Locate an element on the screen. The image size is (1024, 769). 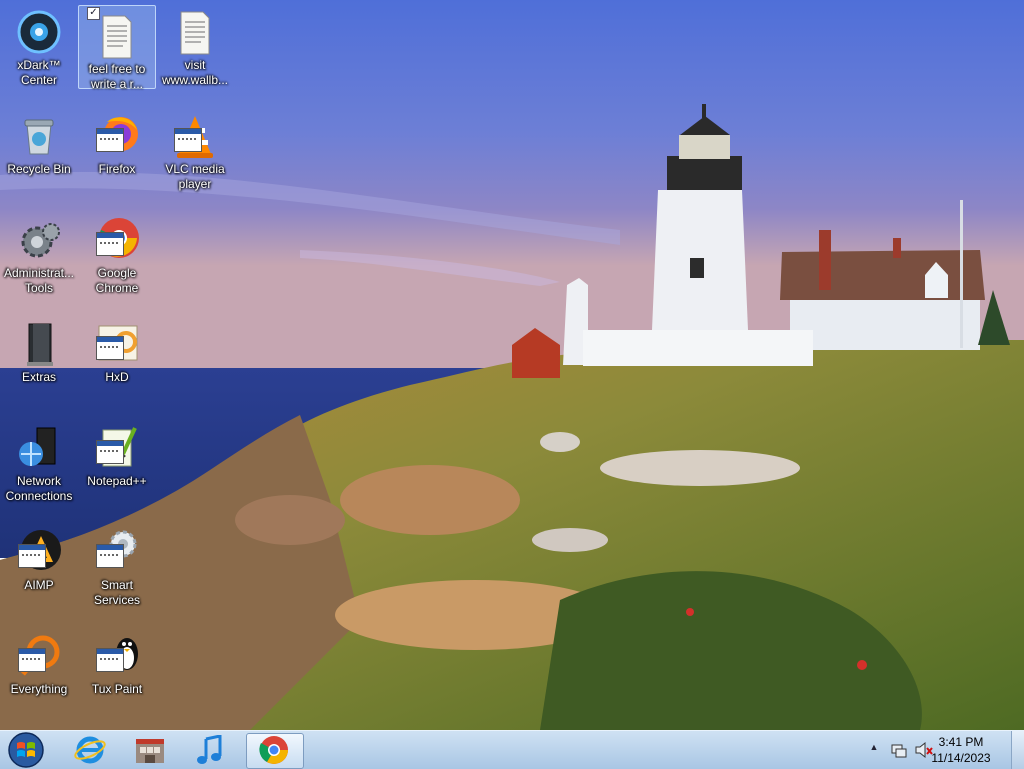
taskbar: ▲ 3:41 PM 11/14/2023 is located at coordinates (512, 749).